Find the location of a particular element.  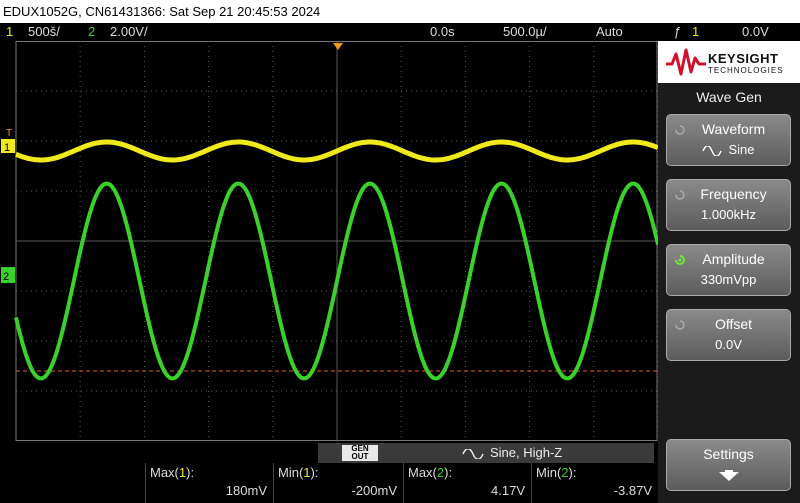

softkey-value-text: Sine is located at coordinates (741, 149).